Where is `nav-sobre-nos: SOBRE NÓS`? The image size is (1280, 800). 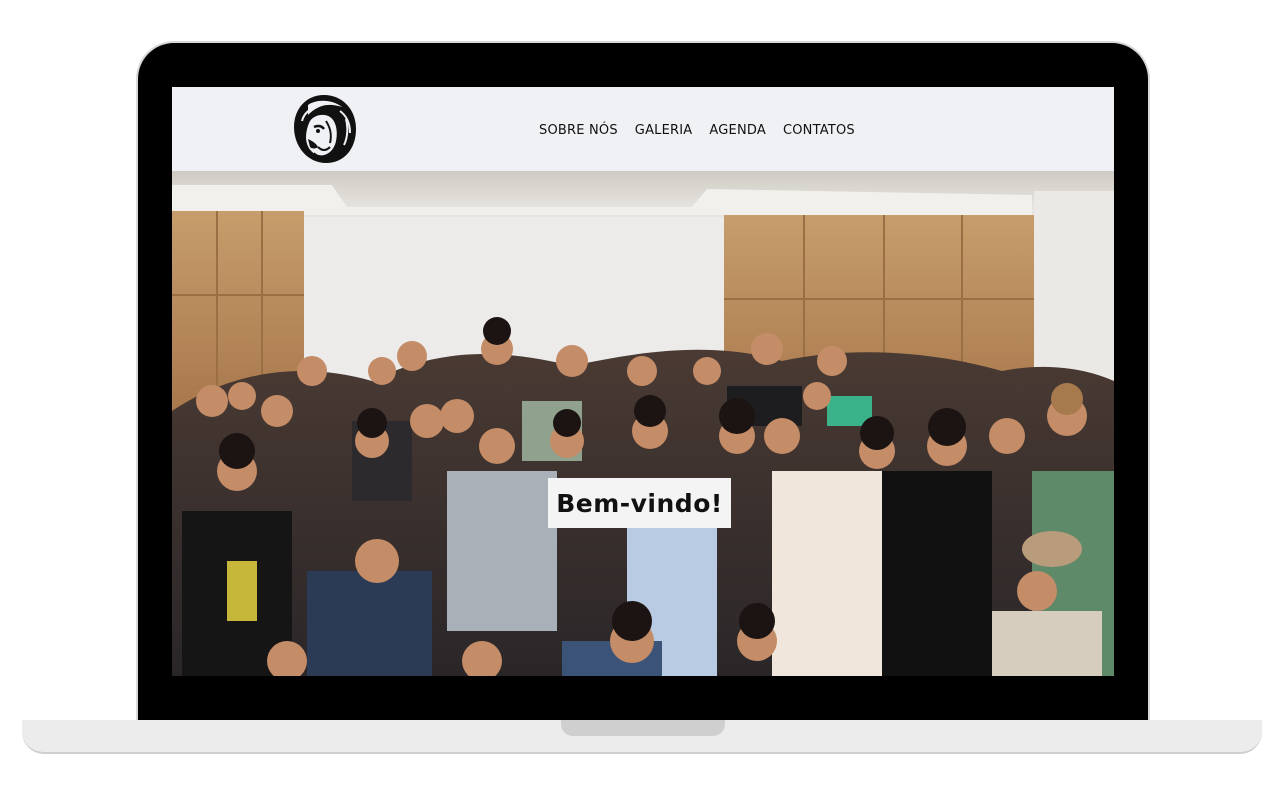
nav-sobre-nos: SOBRE NÓS is located at coordinates (578, 130).